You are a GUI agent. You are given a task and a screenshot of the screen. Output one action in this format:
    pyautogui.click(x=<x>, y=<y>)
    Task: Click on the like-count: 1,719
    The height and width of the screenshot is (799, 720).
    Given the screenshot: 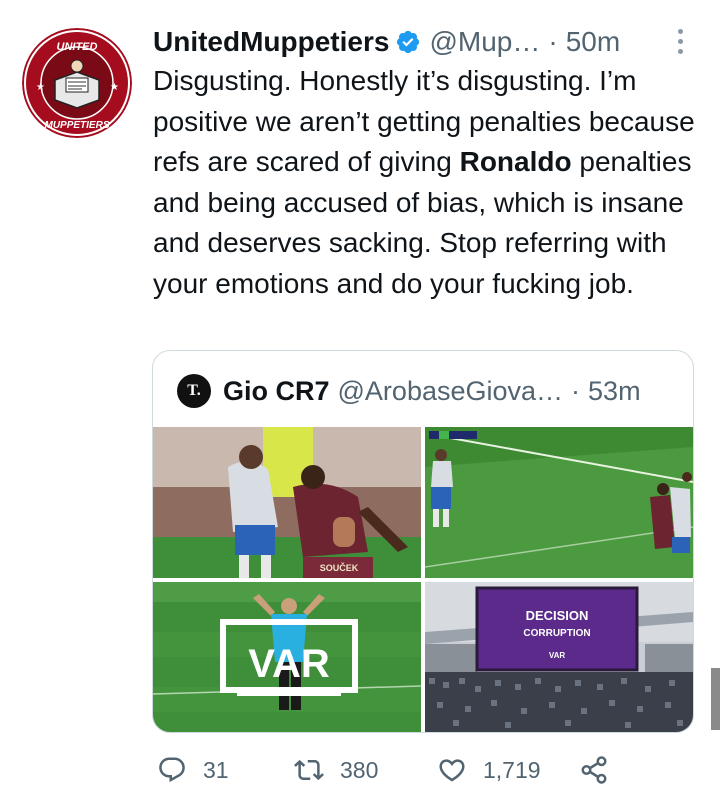 What is the action you would take?
    pyautogui.click(x=512, y=769)
    